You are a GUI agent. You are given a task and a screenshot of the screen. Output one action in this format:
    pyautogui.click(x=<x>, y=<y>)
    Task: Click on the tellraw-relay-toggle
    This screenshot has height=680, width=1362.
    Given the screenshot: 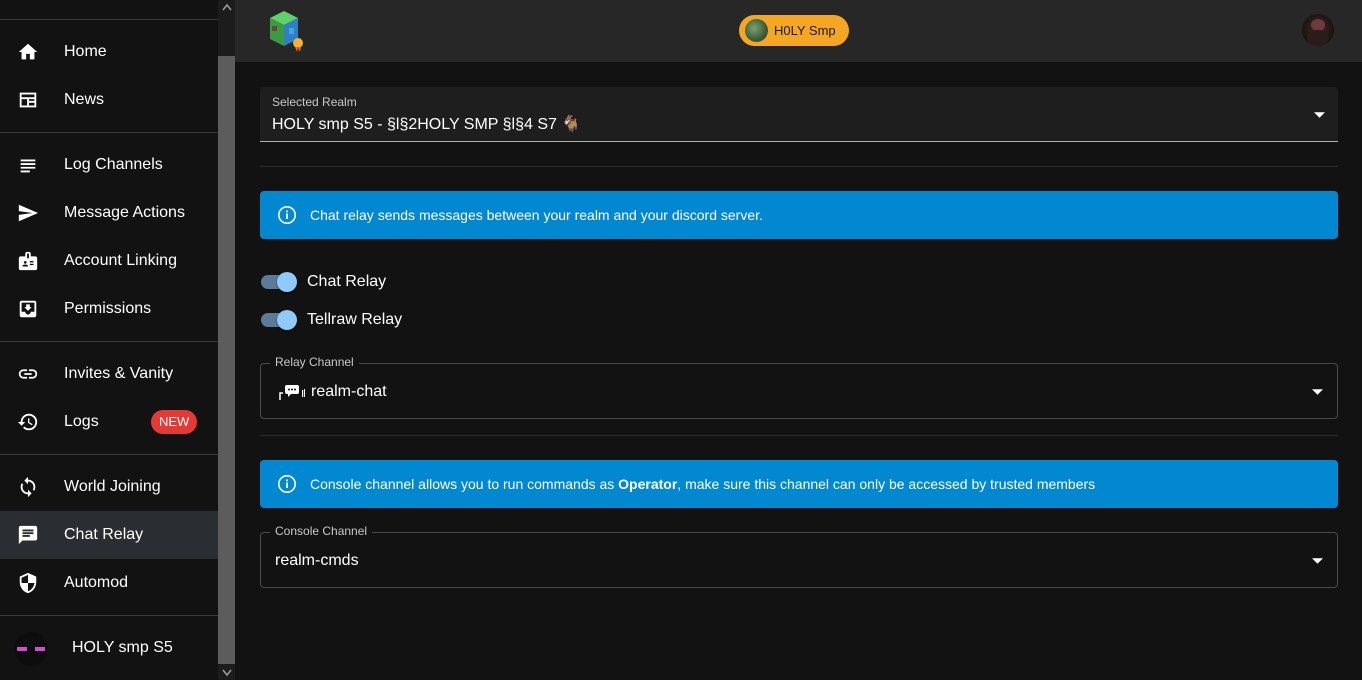 What is the action you would take?
    pyautogui.click(x=280, y=320)
    